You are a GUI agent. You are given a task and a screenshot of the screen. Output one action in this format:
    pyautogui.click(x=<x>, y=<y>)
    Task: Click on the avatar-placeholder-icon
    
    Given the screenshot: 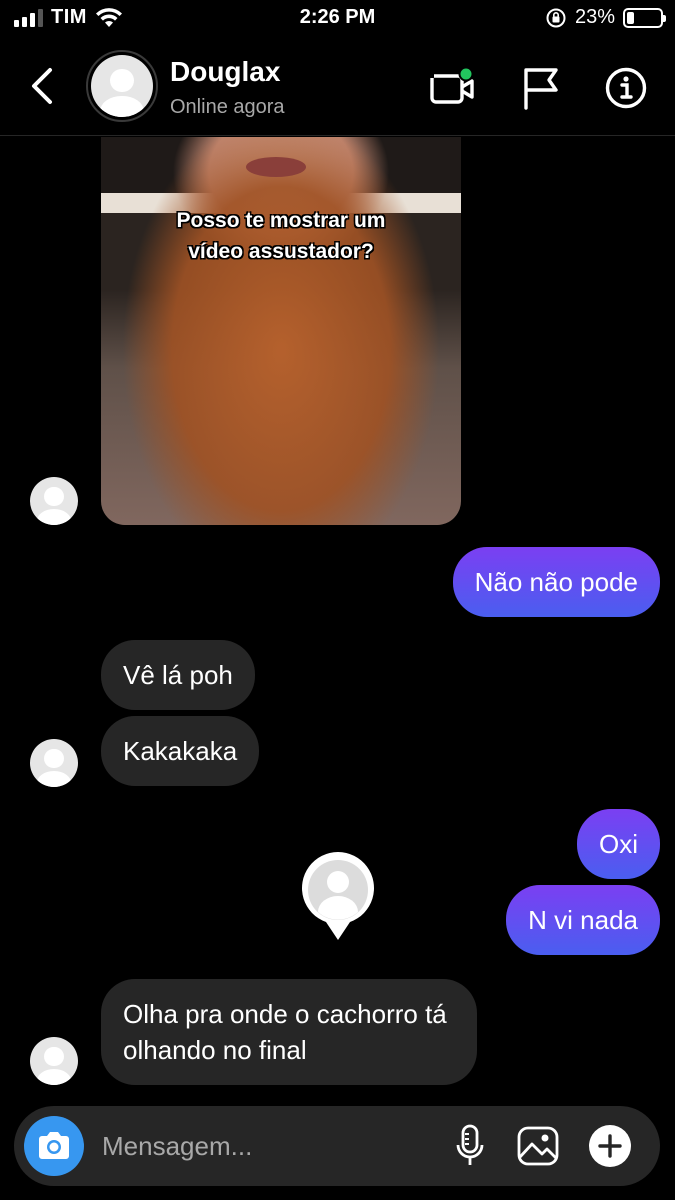 What is the action you would take?
    pyautogui.click(x=122, y=86)
    